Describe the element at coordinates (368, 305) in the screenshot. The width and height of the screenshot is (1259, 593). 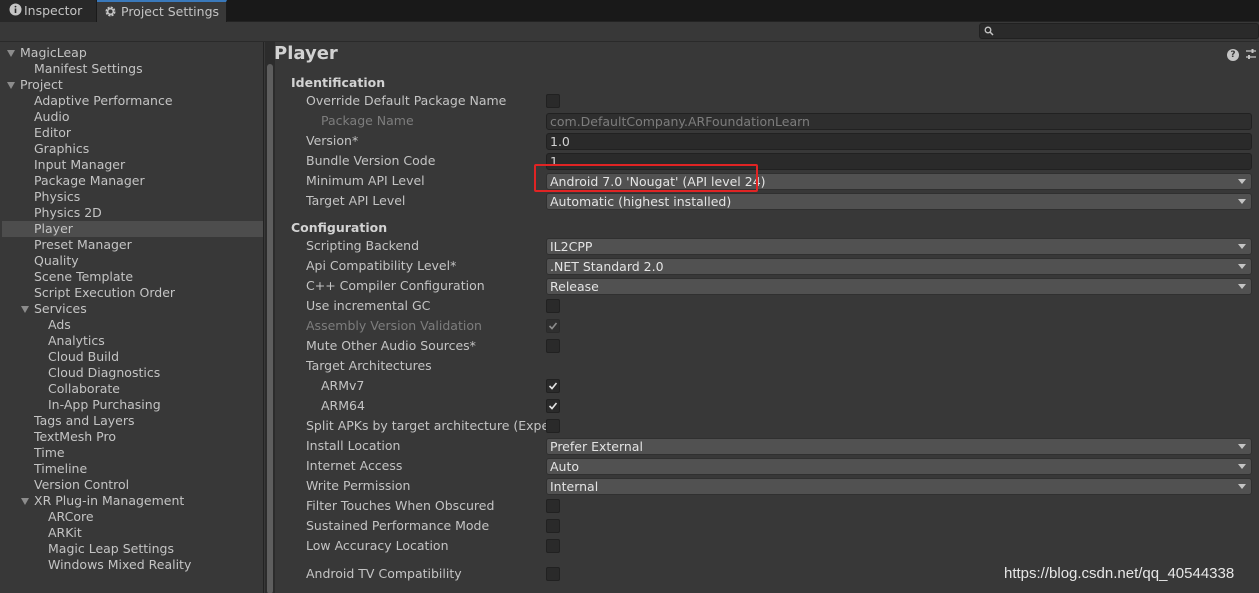
I see `incremental-gc-label: Use incremental GC` at that location.